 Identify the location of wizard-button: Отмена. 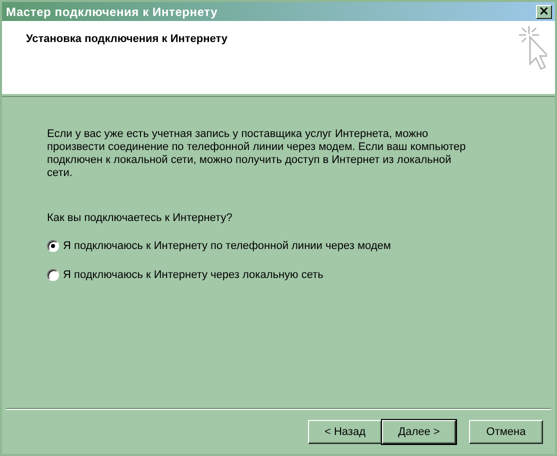
(506, 432).